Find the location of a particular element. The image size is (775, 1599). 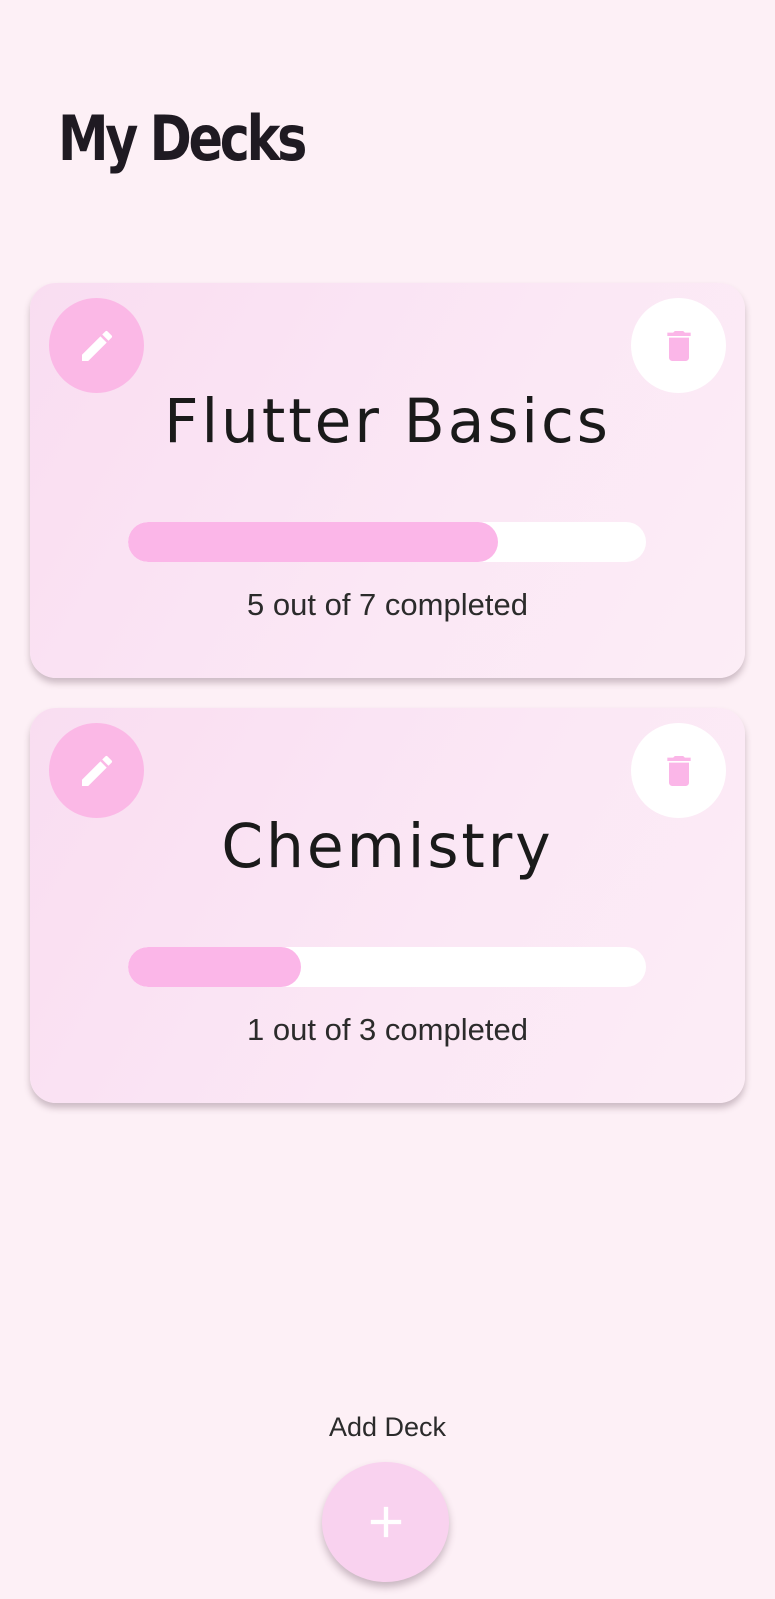

add-deck-button is located at coordinates (385, 1522).